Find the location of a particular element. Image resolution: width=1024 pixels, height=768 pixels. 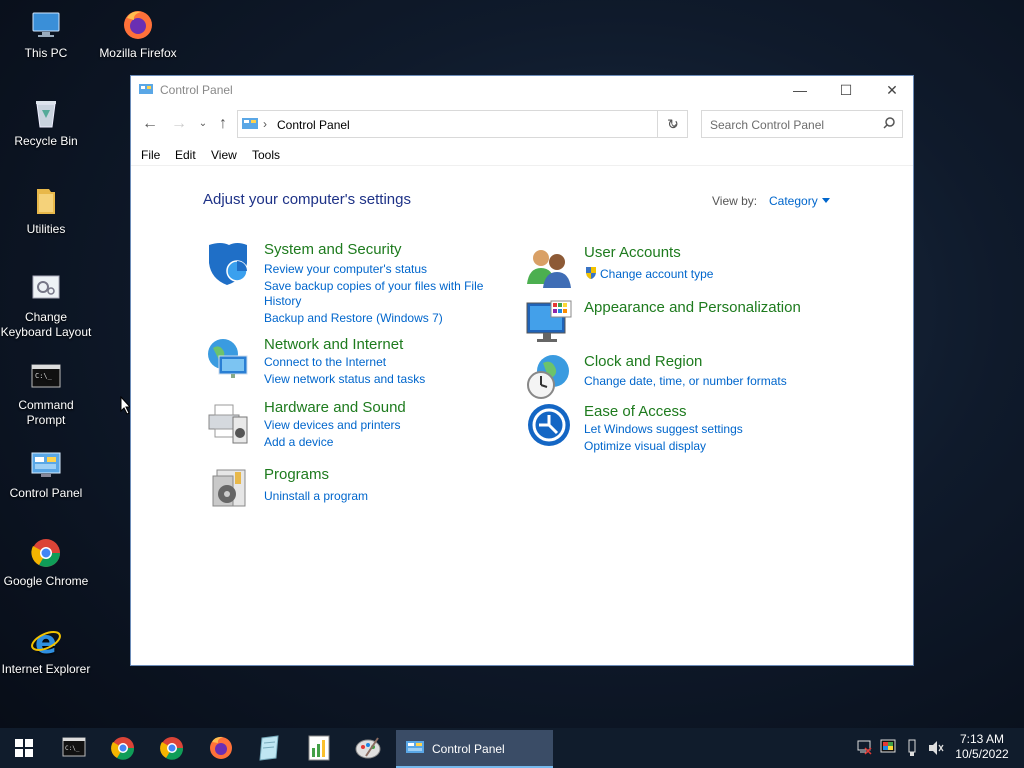

taskbar-chrome is located at coordinates (123, 748).